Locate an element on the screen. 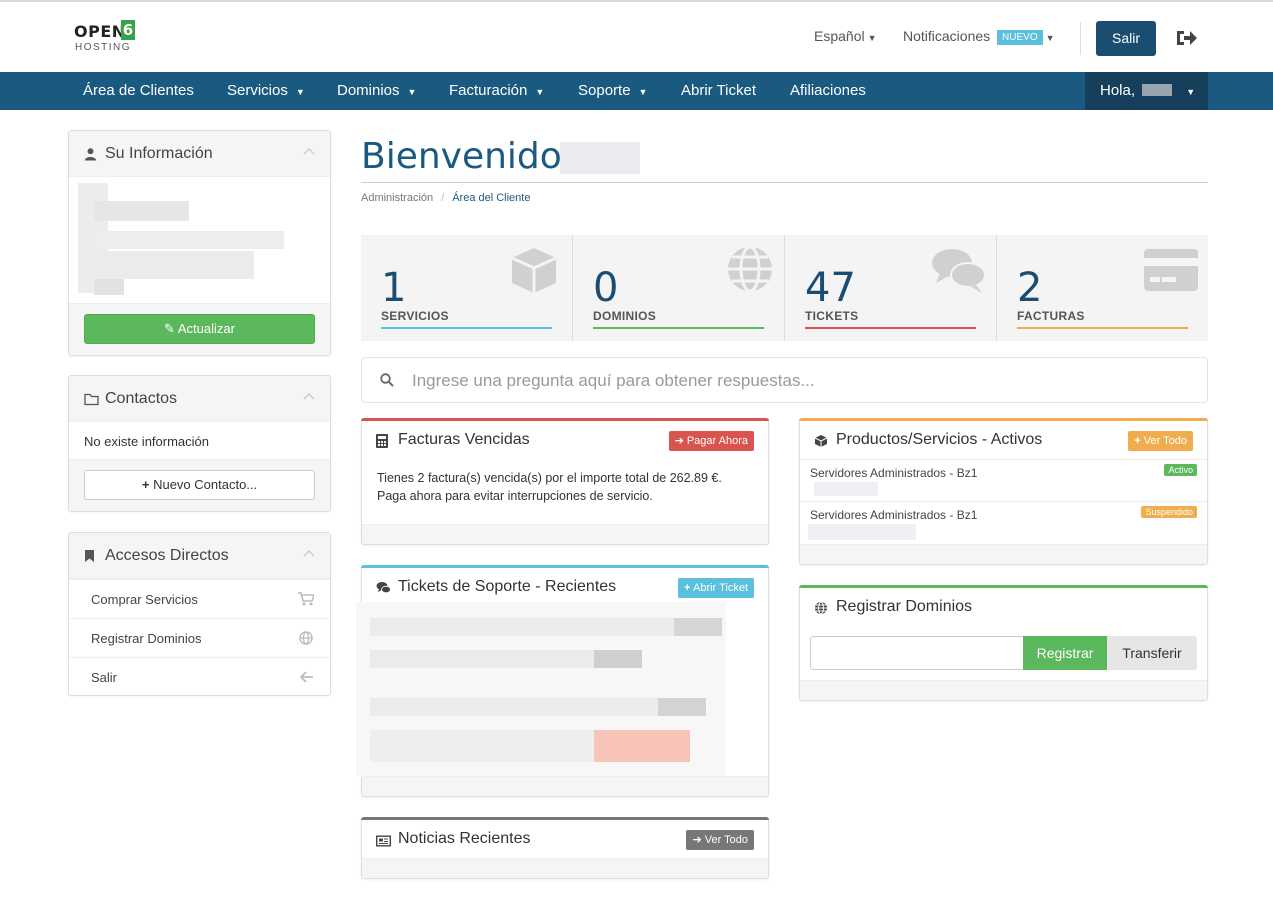 The image size is (1273, 905). news-title: Noticias Recientes is located at coordinates (464, 838).